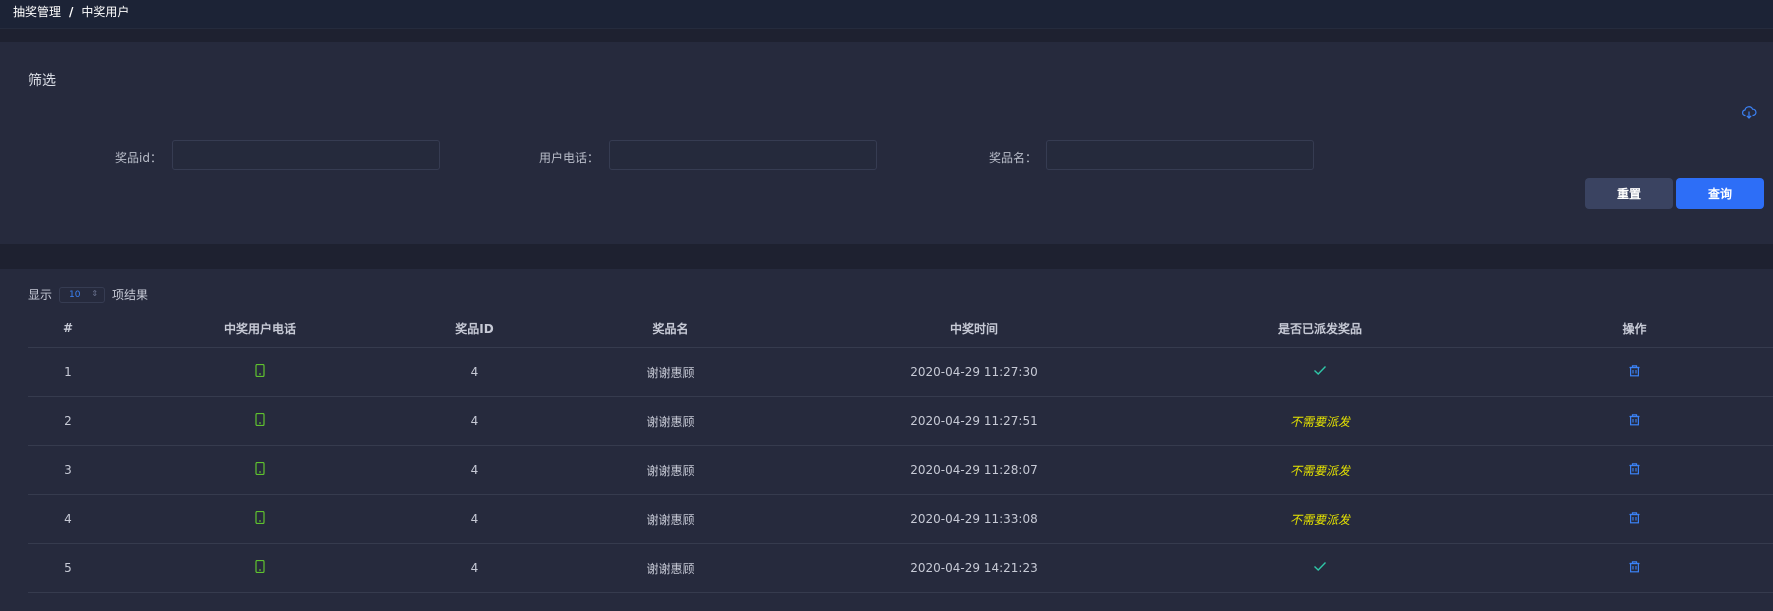 Image resolution: width=1773 pixels, height=611 pixels. What do you see at coordinates (82, 294) in the screenshot?
I see `page-size-select: 10 ⇕` at bounding box center [82, 294].